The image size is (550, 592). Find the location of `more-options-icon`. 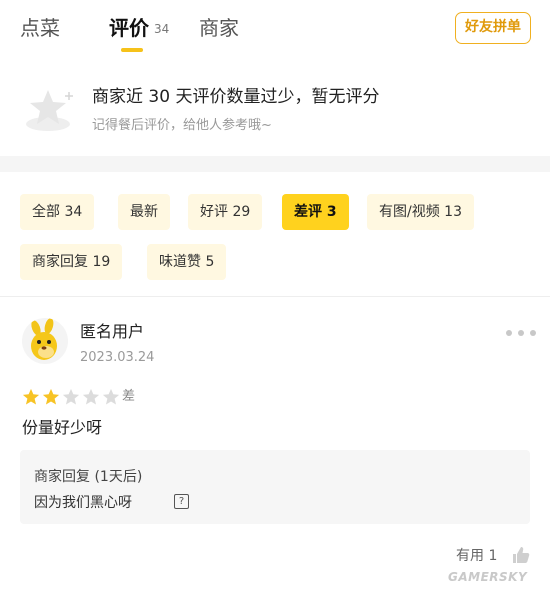

more-options-icon is located at coordinates (521, 334).